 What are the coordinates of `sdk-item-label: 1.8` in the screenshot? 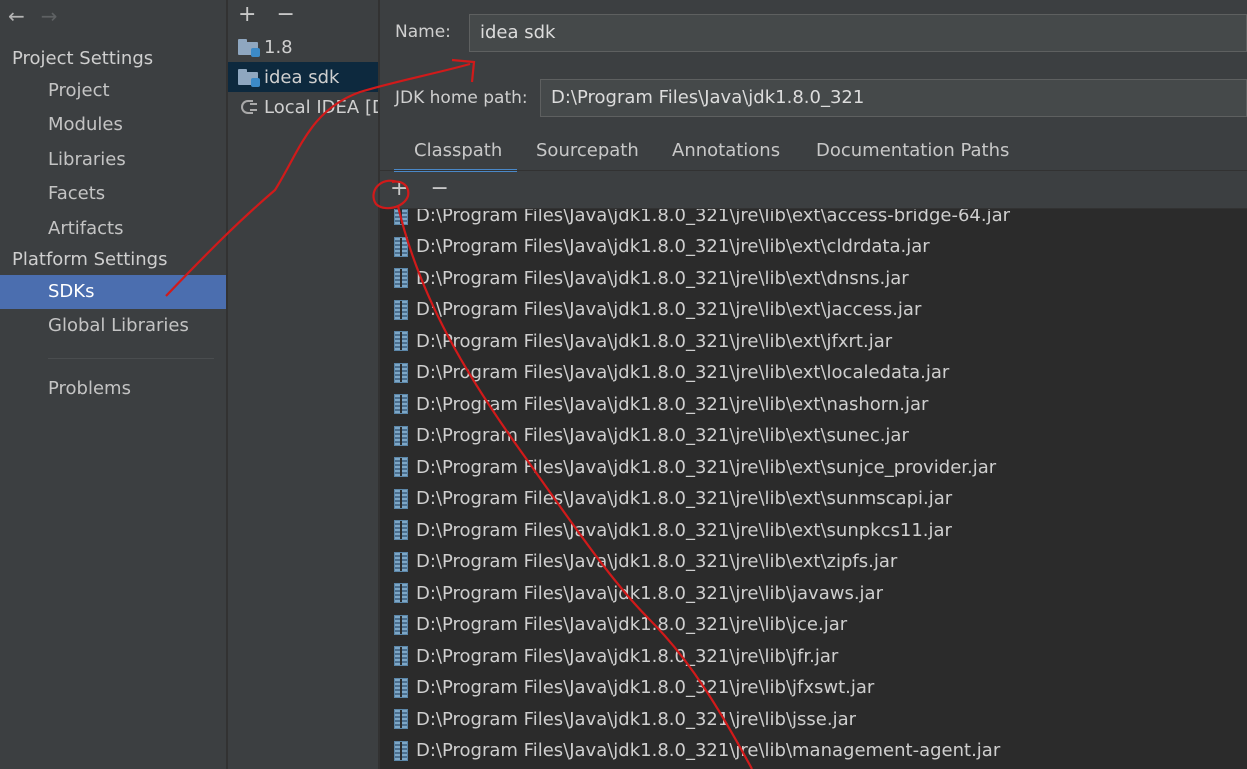 It's located at (278, 47).